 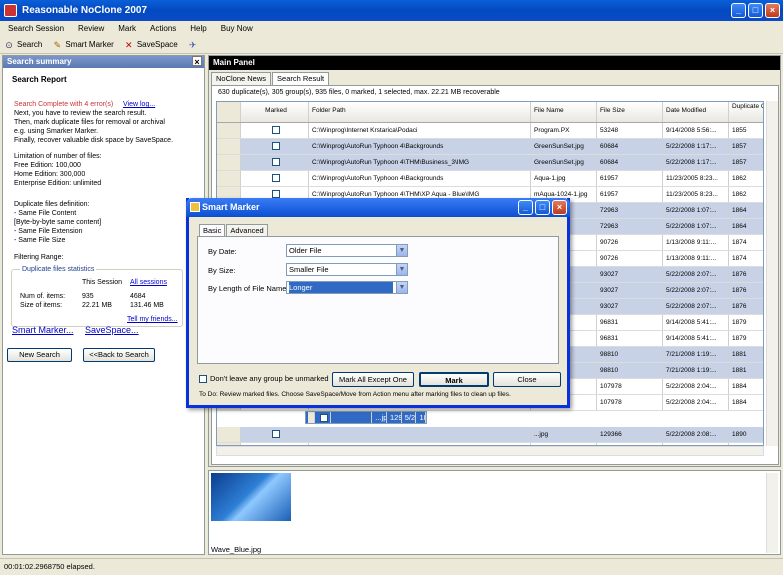 What do you see at coordinates (203, 378) in the screenshot?
I see `dont-leave-checkbox` at bounding box center [203, 378].